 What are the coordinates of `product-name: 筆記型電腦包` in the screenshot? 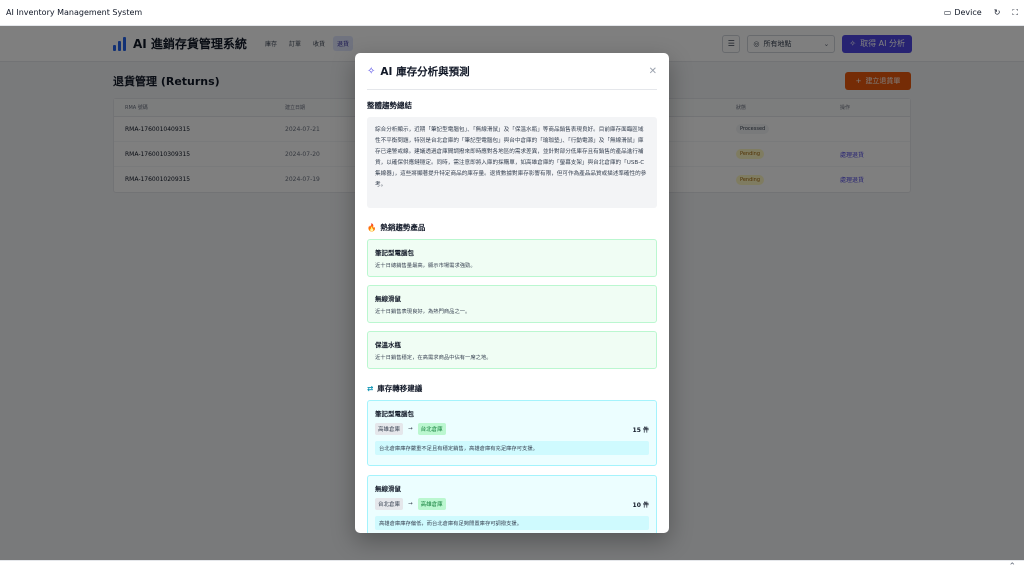 It's located at (394, 253).